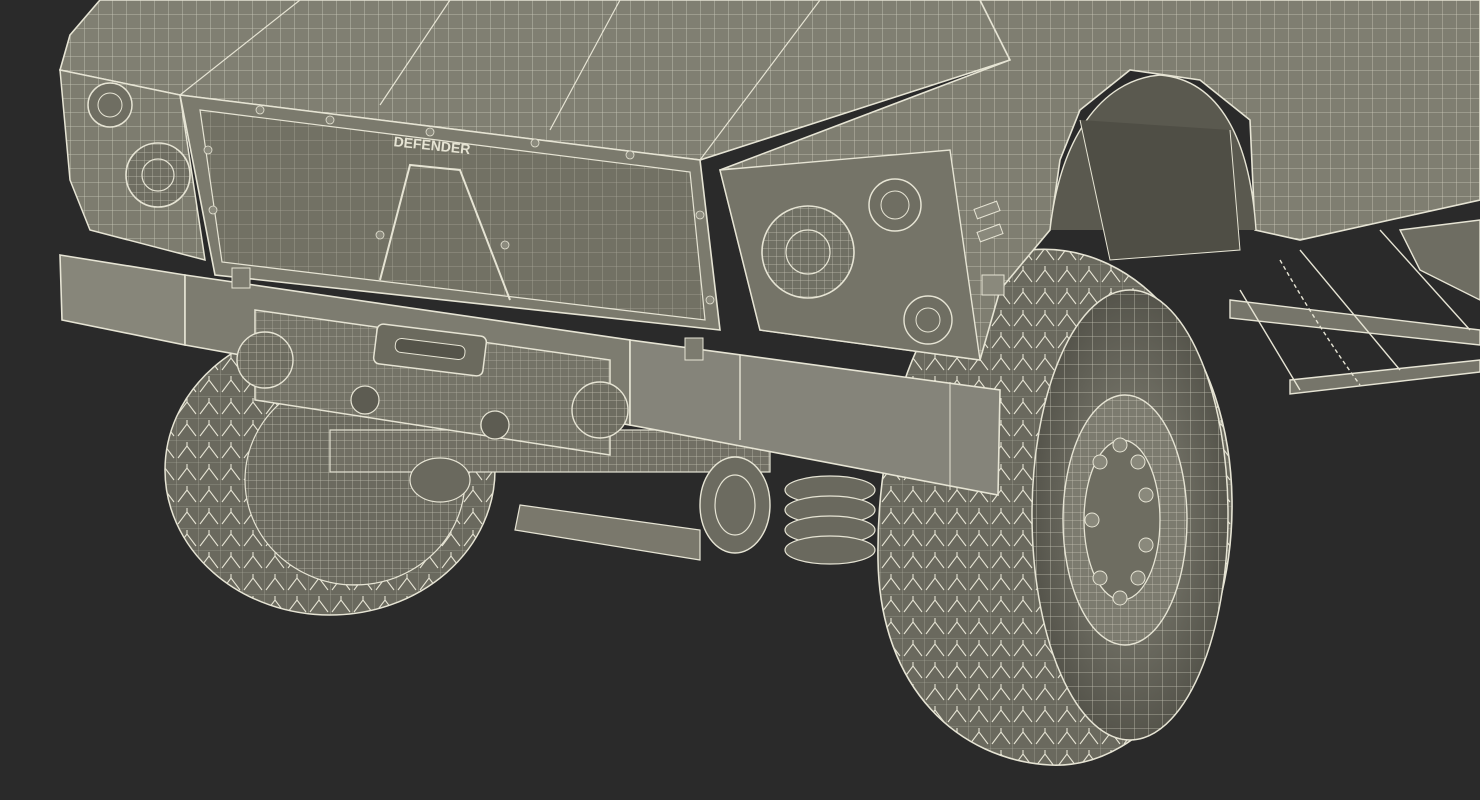 The image size is (1480, 800). What do you see at coordinates (735, 505) in the screenshot?
I see `steering-knuckle` at bounding box center [735, 505].